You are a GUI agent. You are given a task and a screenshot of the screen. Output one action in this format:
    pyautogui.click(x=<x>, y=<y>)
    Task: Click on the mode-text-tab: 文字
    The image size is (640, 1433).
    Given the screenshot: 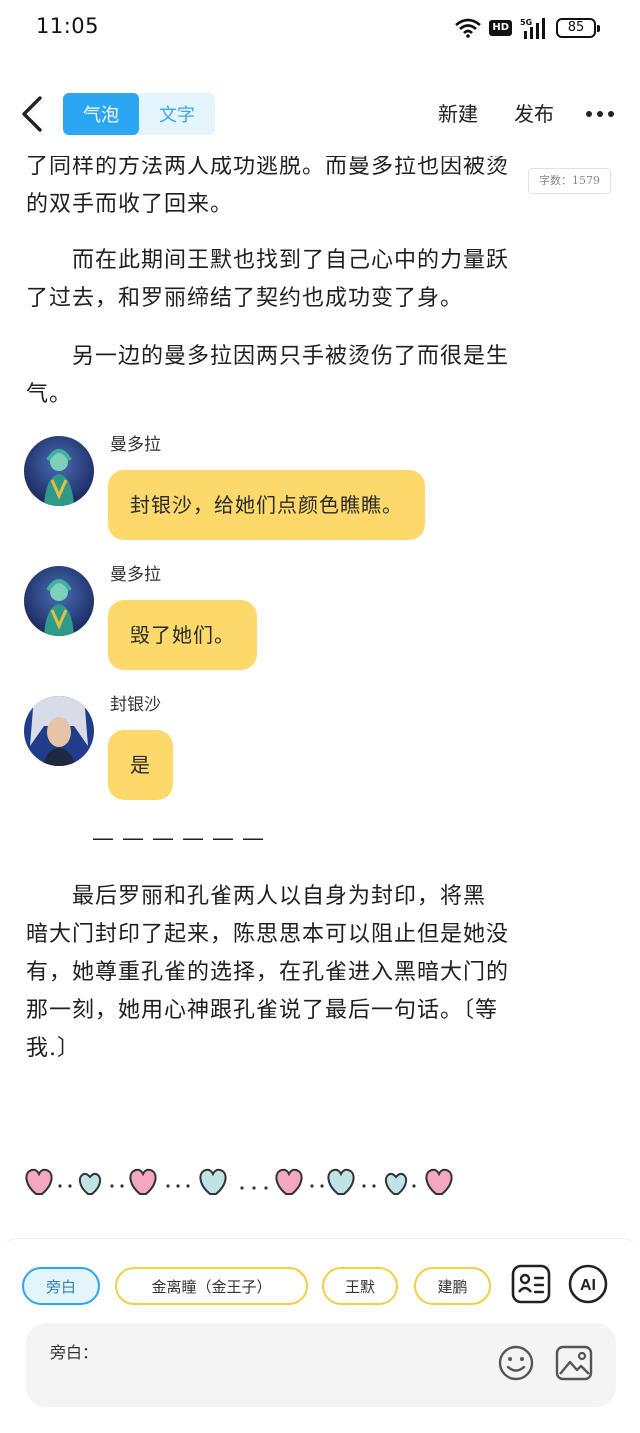 What is the action you would take?
    pyautogui.click(x=177, y=114)
    